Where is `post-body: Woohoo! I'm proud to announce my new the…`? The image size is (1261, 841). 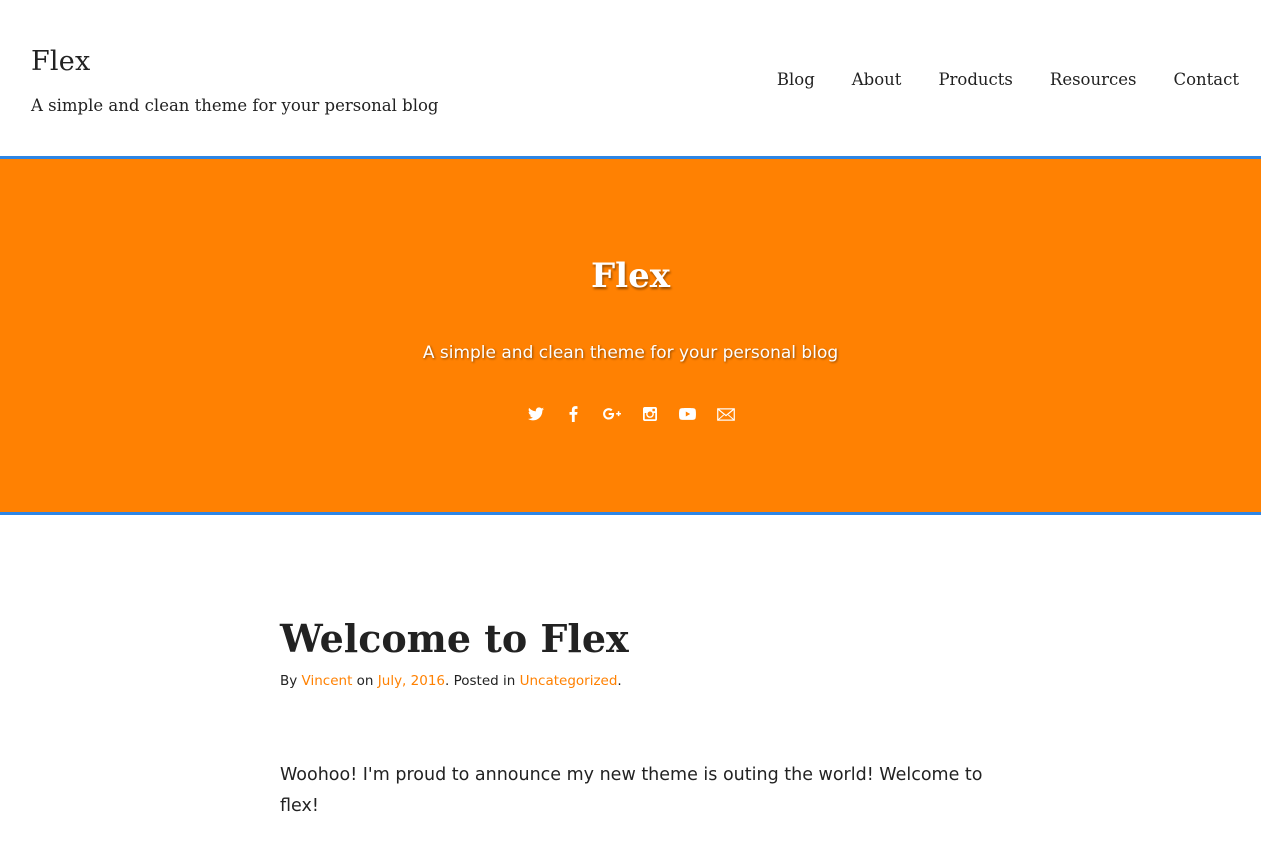
post-body: Woohoo! I'm proud to announce my new the… is located at coordinates (631, 790).